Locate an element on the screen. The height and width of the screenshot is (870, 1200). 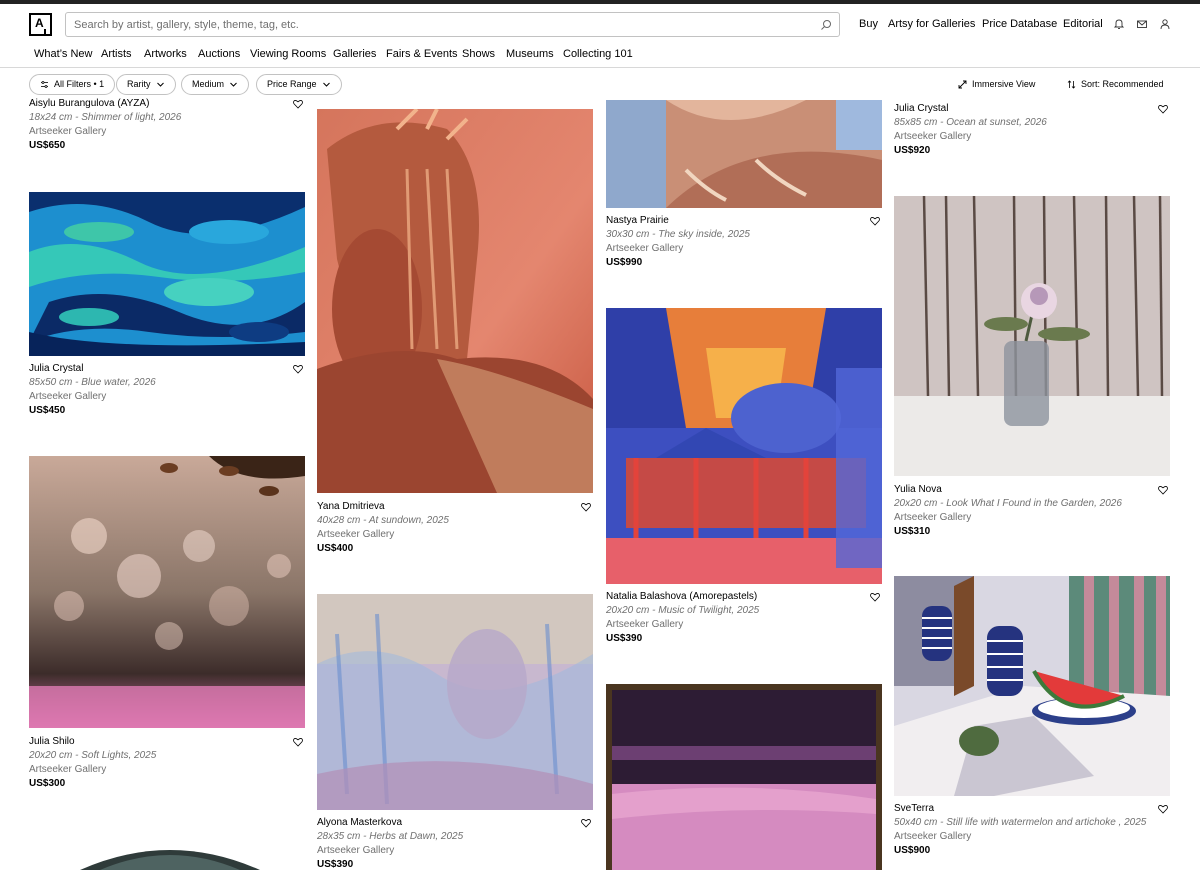
nav-auctions: Auctions is located at coordinates (219, 54).